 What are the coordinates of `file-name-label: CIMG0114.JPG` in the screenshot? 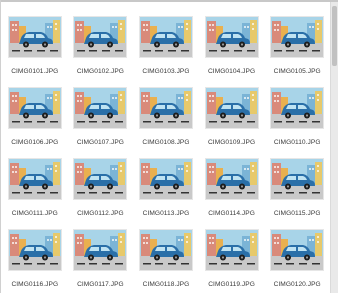 It's located at (231, 213).